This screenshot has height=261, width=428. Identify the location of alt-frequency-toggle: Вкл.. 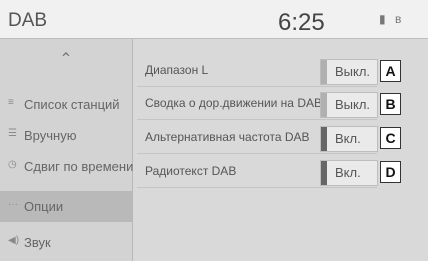
(349, 139).